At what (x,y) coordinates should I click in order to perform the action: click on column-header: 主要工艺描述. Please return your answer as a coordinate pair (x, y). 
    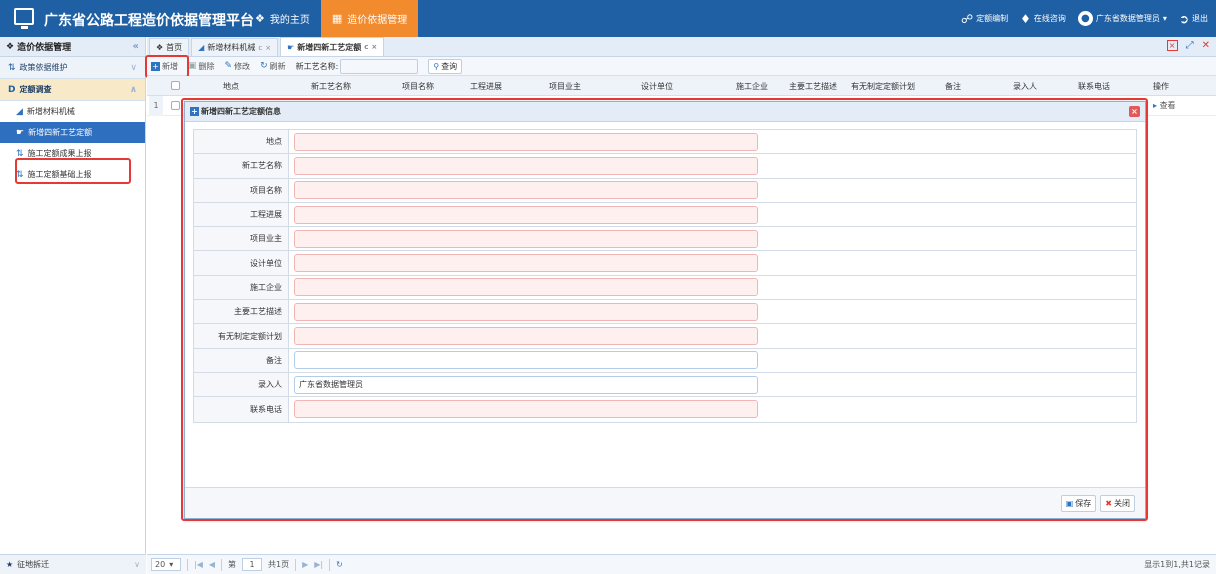
    Looking at the image, I should click on (813, 86).